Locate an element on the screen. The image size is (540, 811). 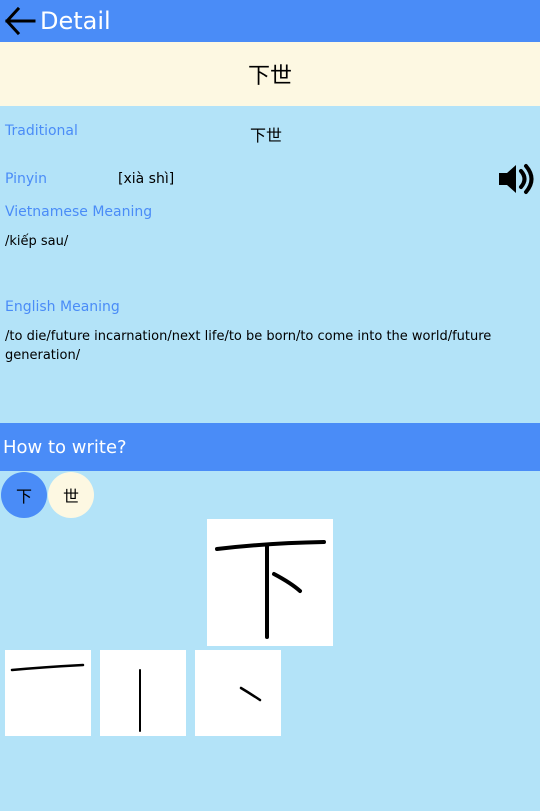
traditional-label: Traditional is located at coordinates (41, 131).